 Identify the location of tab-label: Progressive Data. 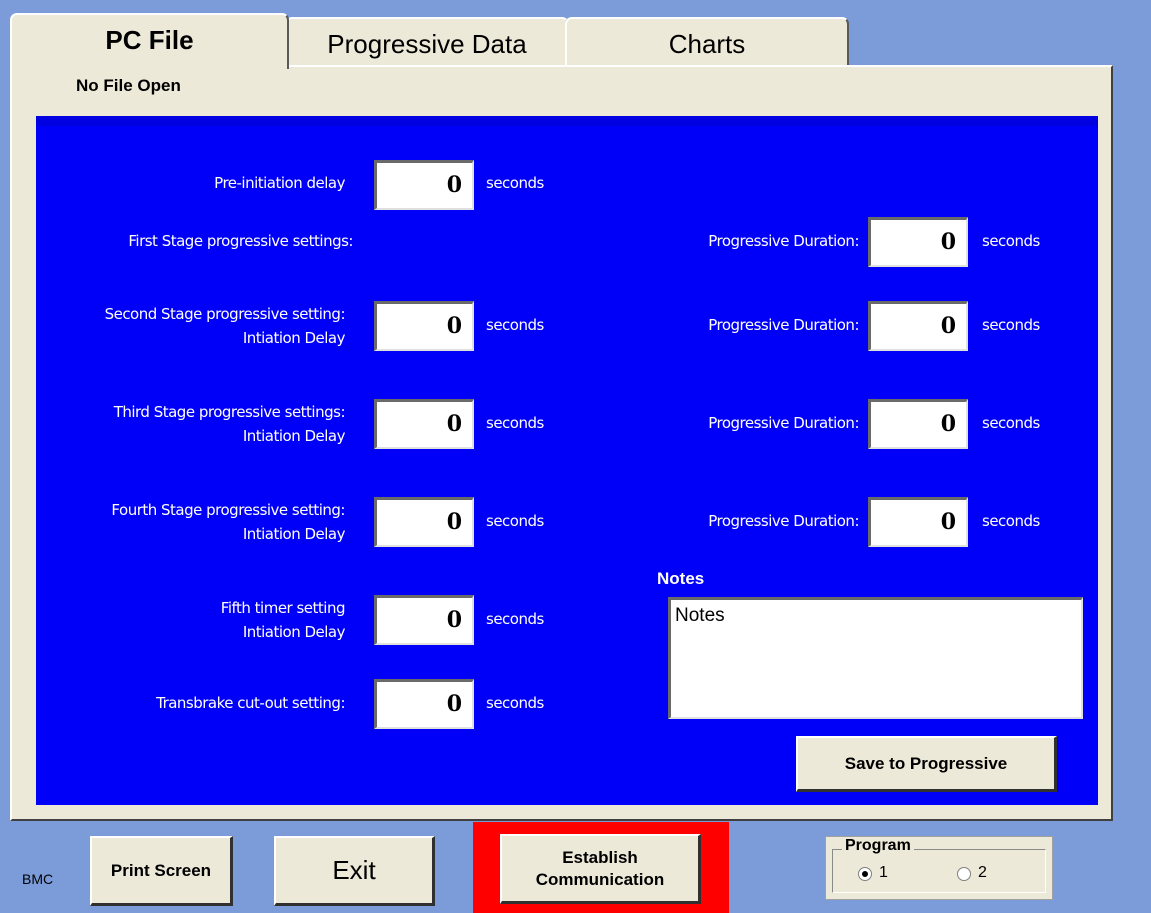
(427, 44).